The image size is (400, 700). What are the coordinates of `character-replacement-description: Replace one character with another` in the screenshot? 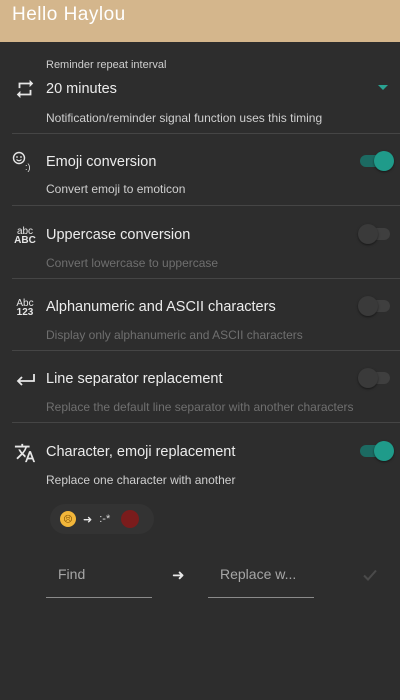 It's located at (141, 480).